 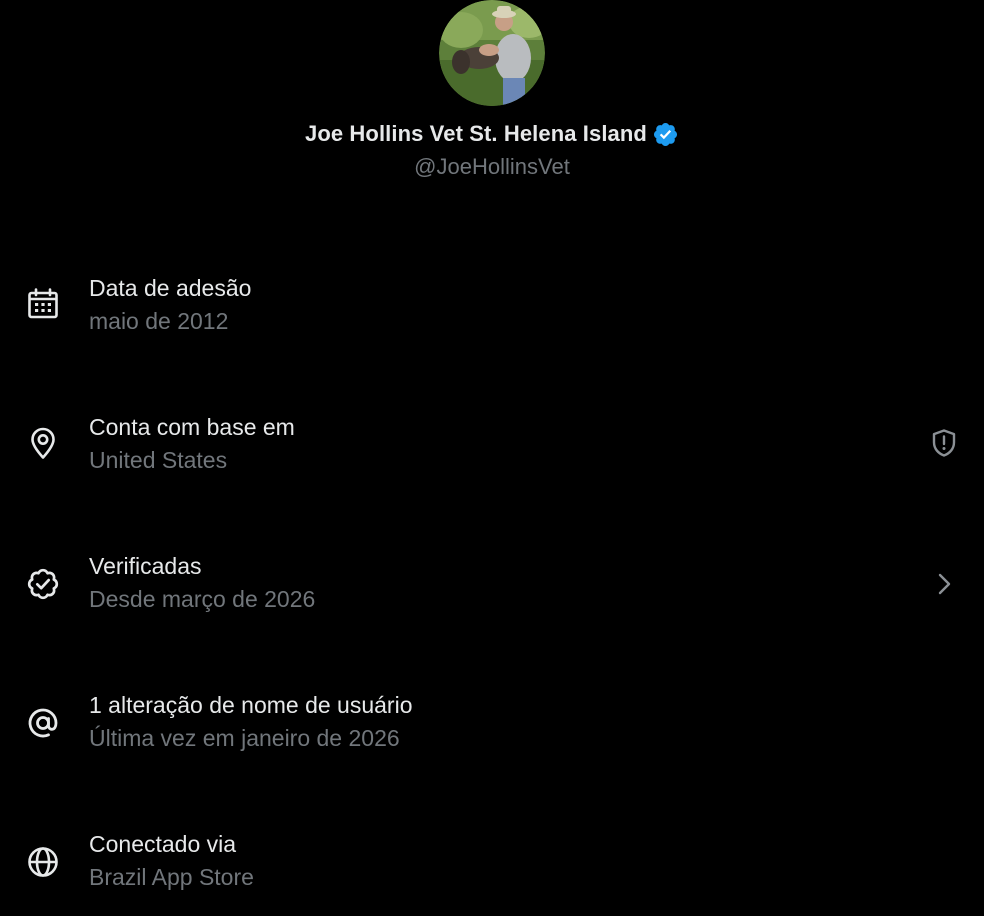 What do you see at coordinates (43, 723) in the screenshot?
I see `at-sign-icon` at bounding box center [43, 723].